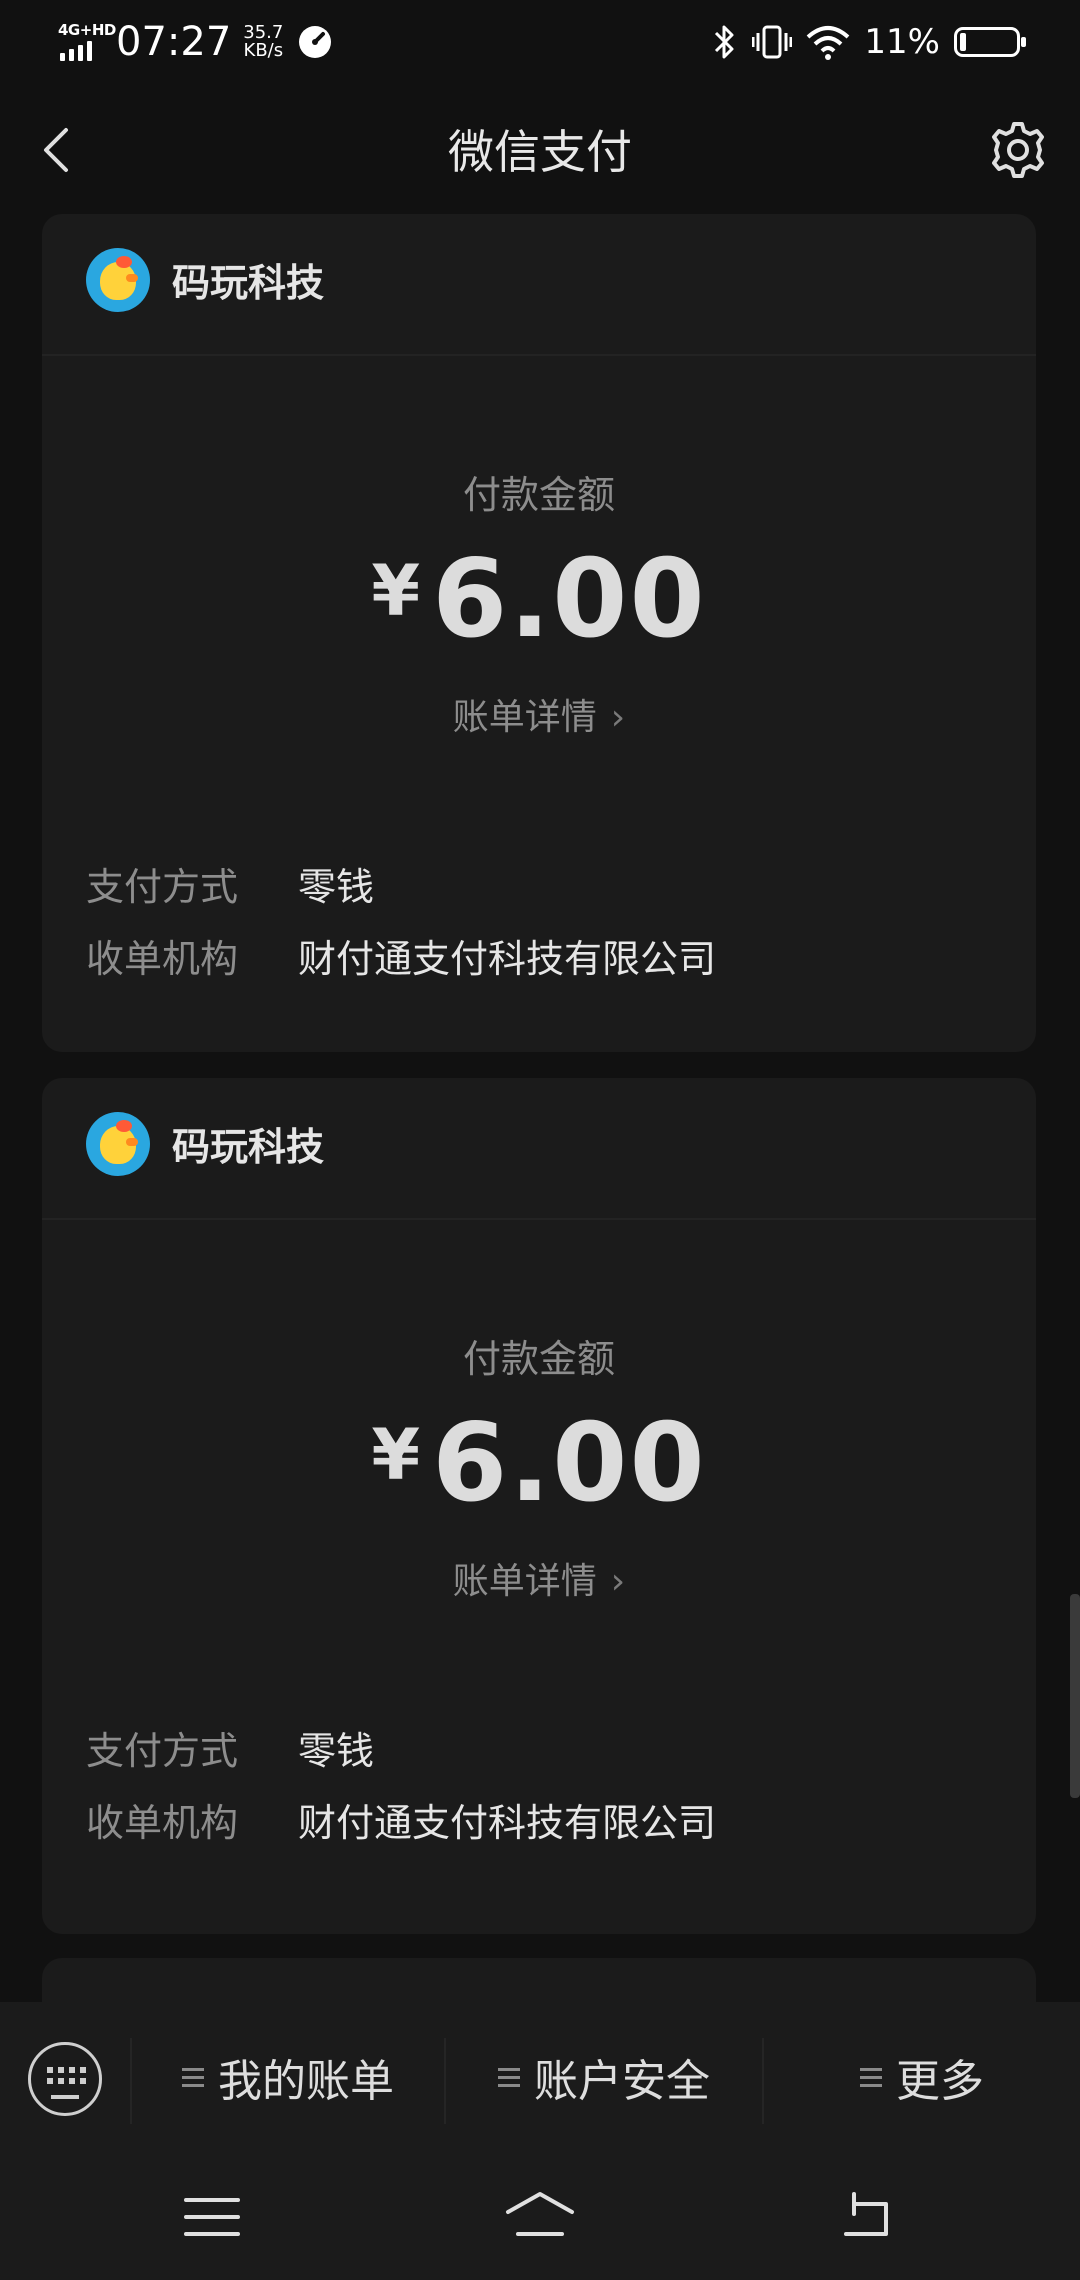 This screenshot has width=1080, height=2280. I want to click on status-left: 4G+HD 07:27 35.7 KB/s, so click(195, 42).